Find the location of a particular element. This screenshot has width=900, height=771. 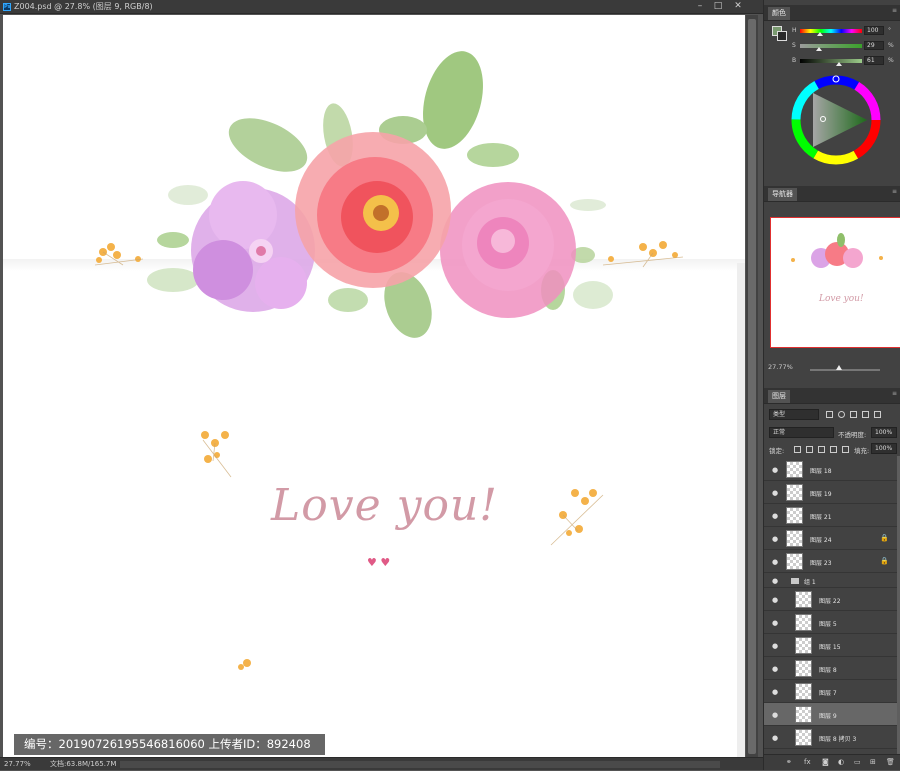

add-mask-icon: ◙ is located at coordinates (825, 762).